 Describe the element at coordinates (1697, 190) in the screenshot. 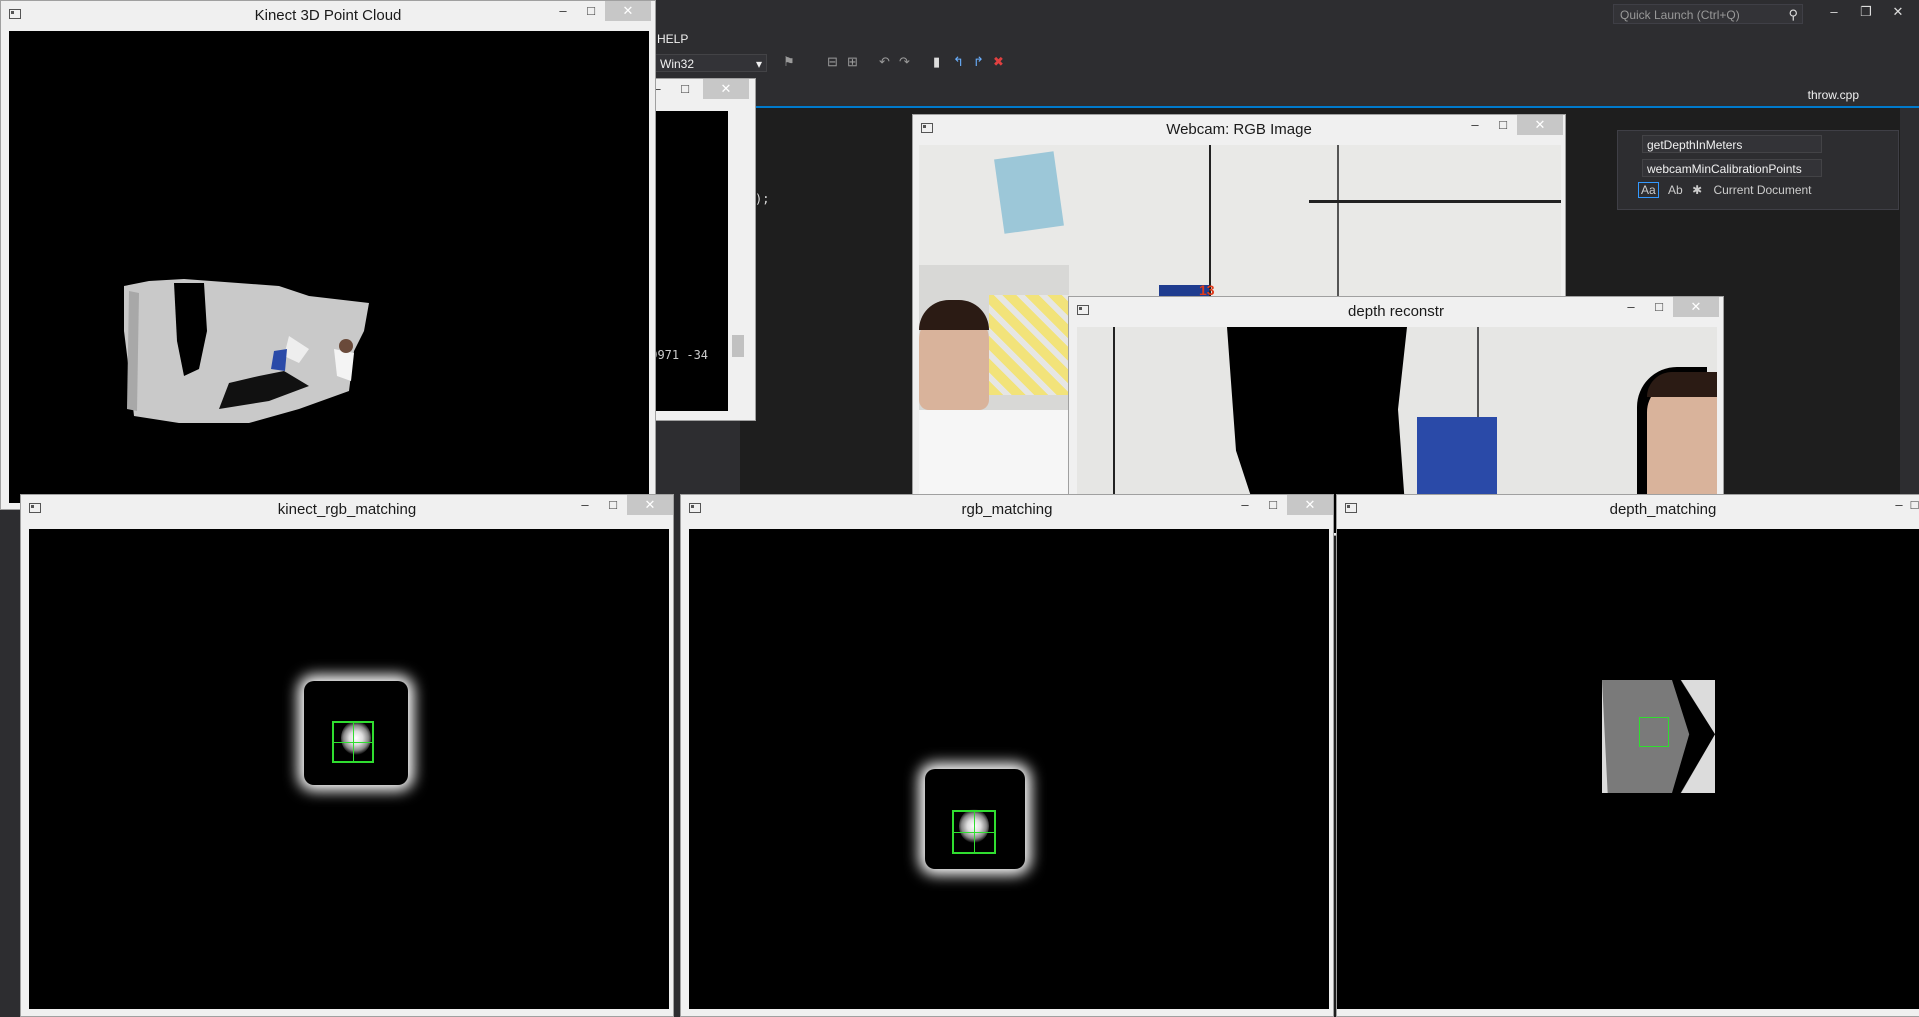

I see `regex-icon: ✱` at that location.